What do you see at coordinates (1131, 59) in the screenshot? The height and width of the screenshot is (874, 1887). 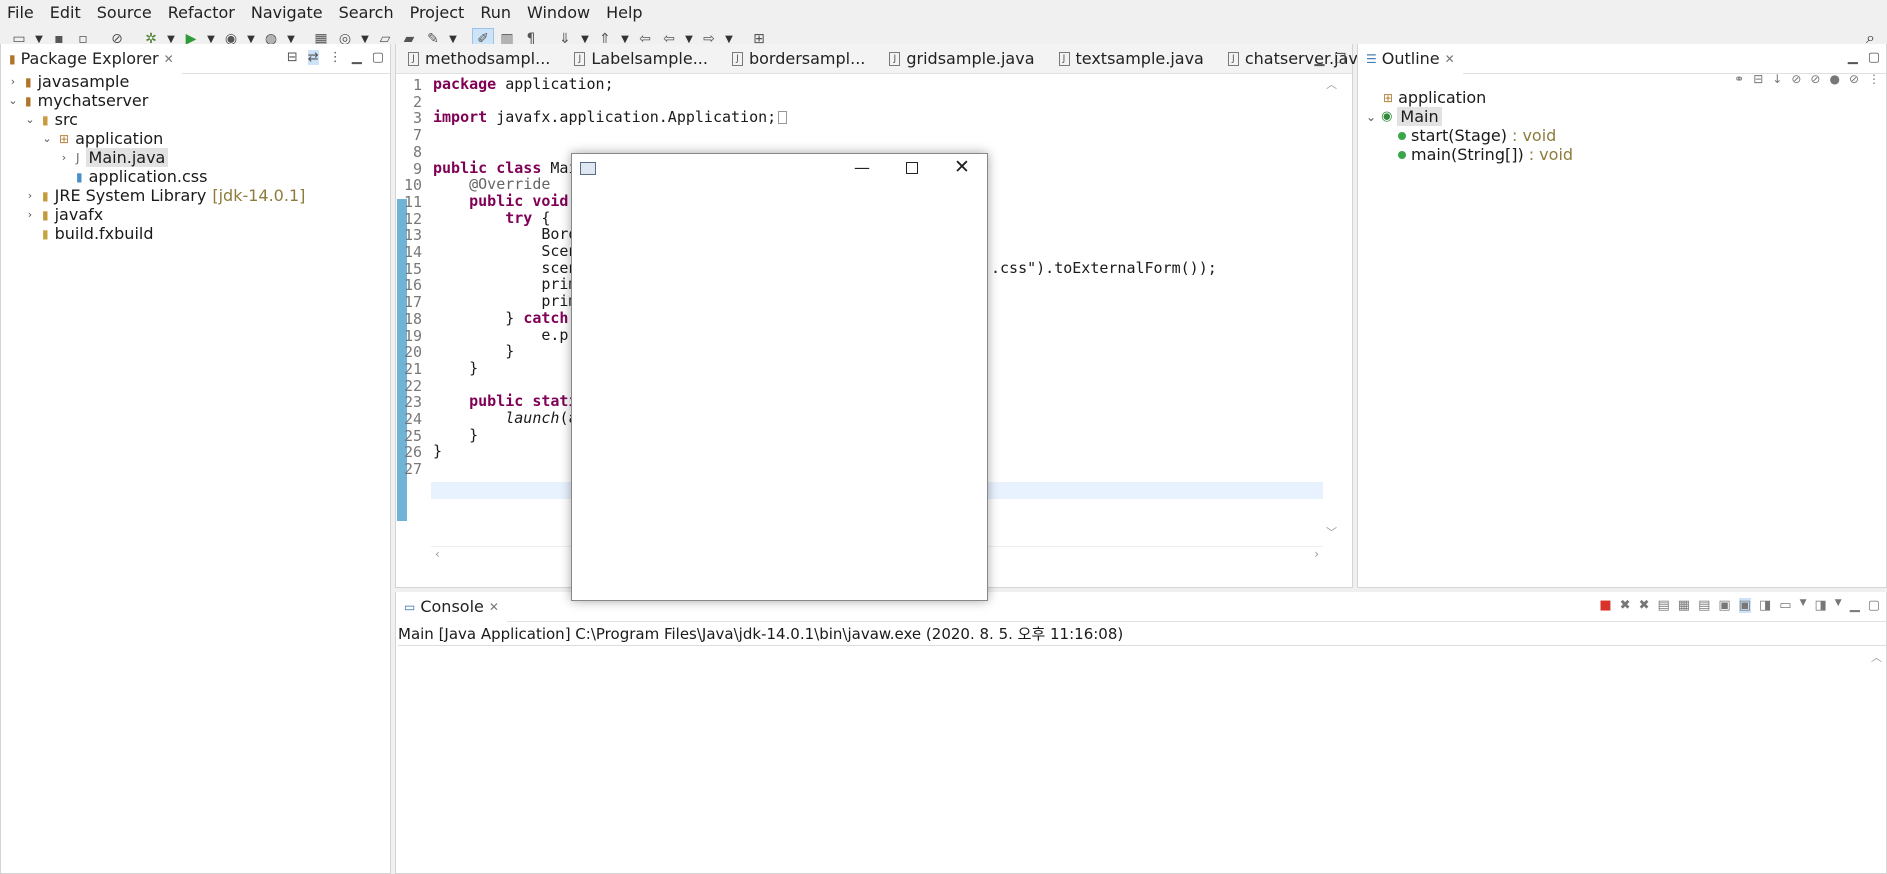 I see `tab-editor-file: Jtextsample.java` at bounding box center [1131, 59].